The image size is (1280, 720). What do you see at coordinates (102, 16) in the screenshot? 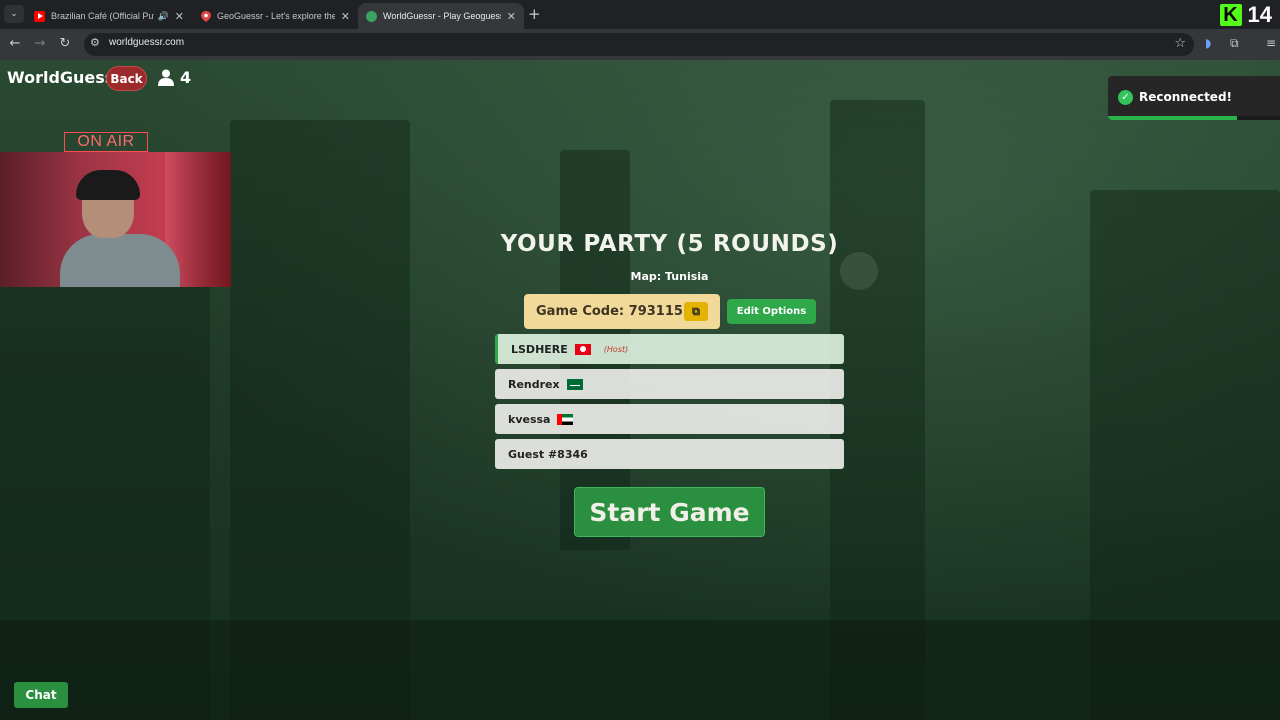
I see `tab-title: Brazilian Café (Official Putumayo` at bounding box center [102, 16].